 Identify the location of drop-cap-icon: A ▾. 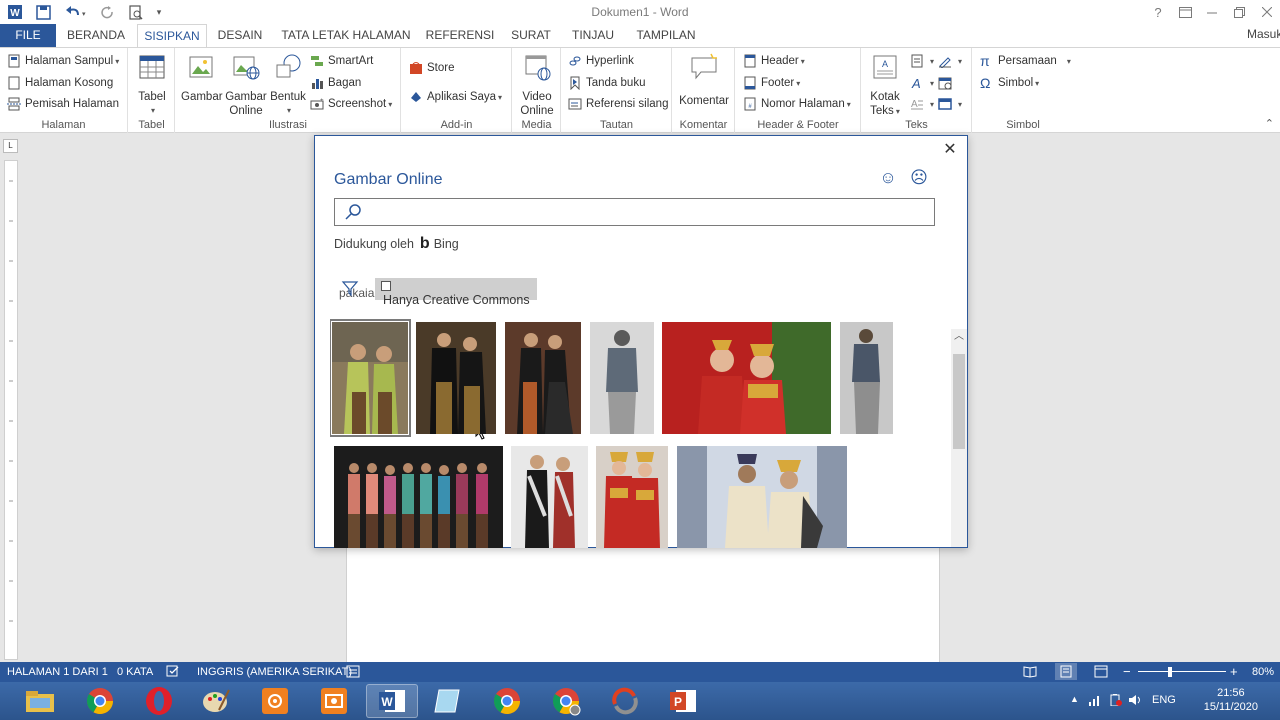
(922, 104).